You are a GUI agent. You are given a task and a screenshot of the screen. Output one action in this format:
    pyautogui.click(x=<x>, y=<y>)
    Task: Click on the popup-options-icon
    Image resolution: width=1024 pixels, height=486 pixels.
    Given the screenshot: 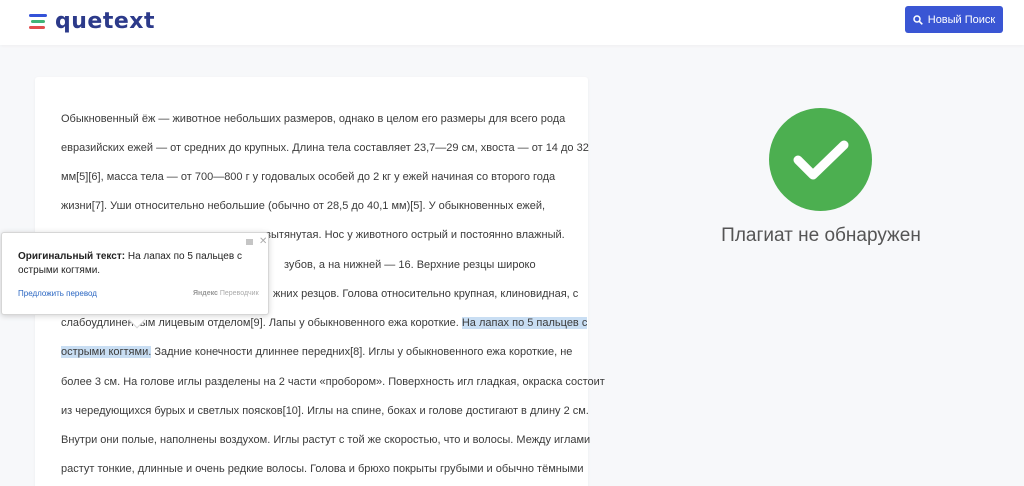 What is the action you would take?
    pyautogui.click(x=249, y=242)
    